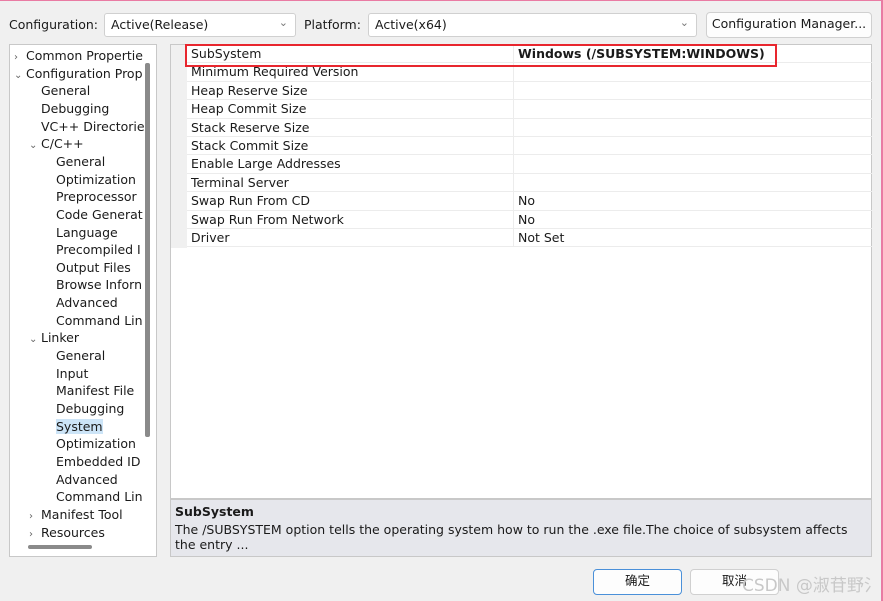  What do you see at coordinates (84, 73) in the screenshot?
I see `tree-item-label: Configuration Prop` at bounding box center [84, 73].